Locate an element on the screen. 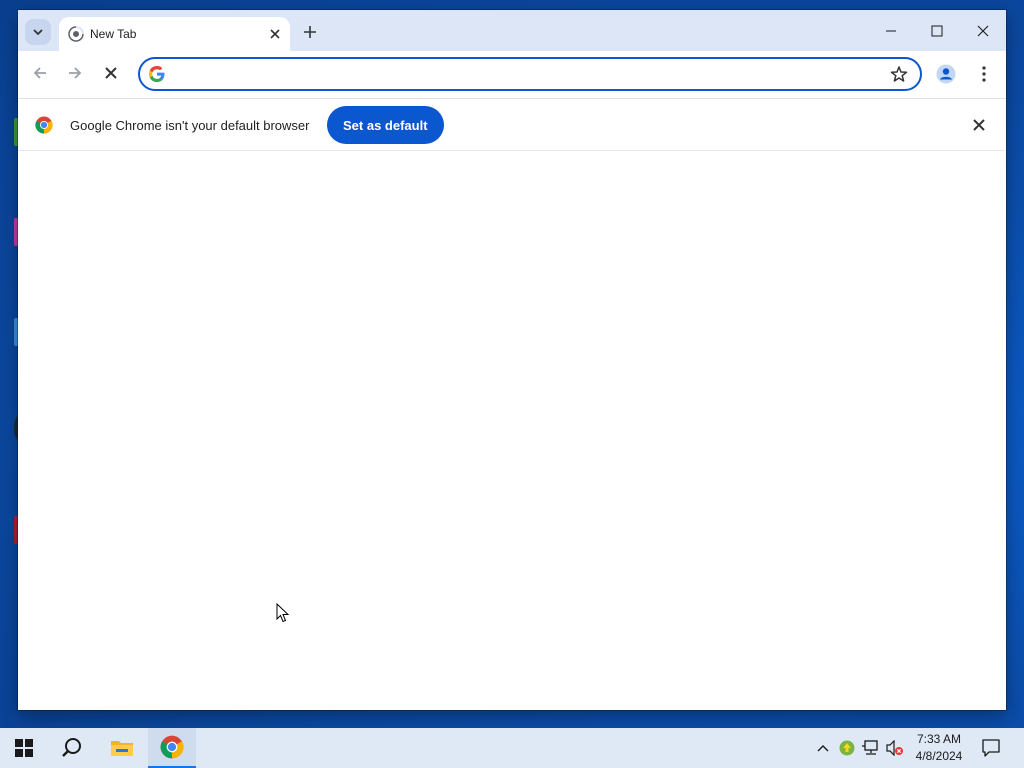  action-center-button is located at coordinates (991, 748).